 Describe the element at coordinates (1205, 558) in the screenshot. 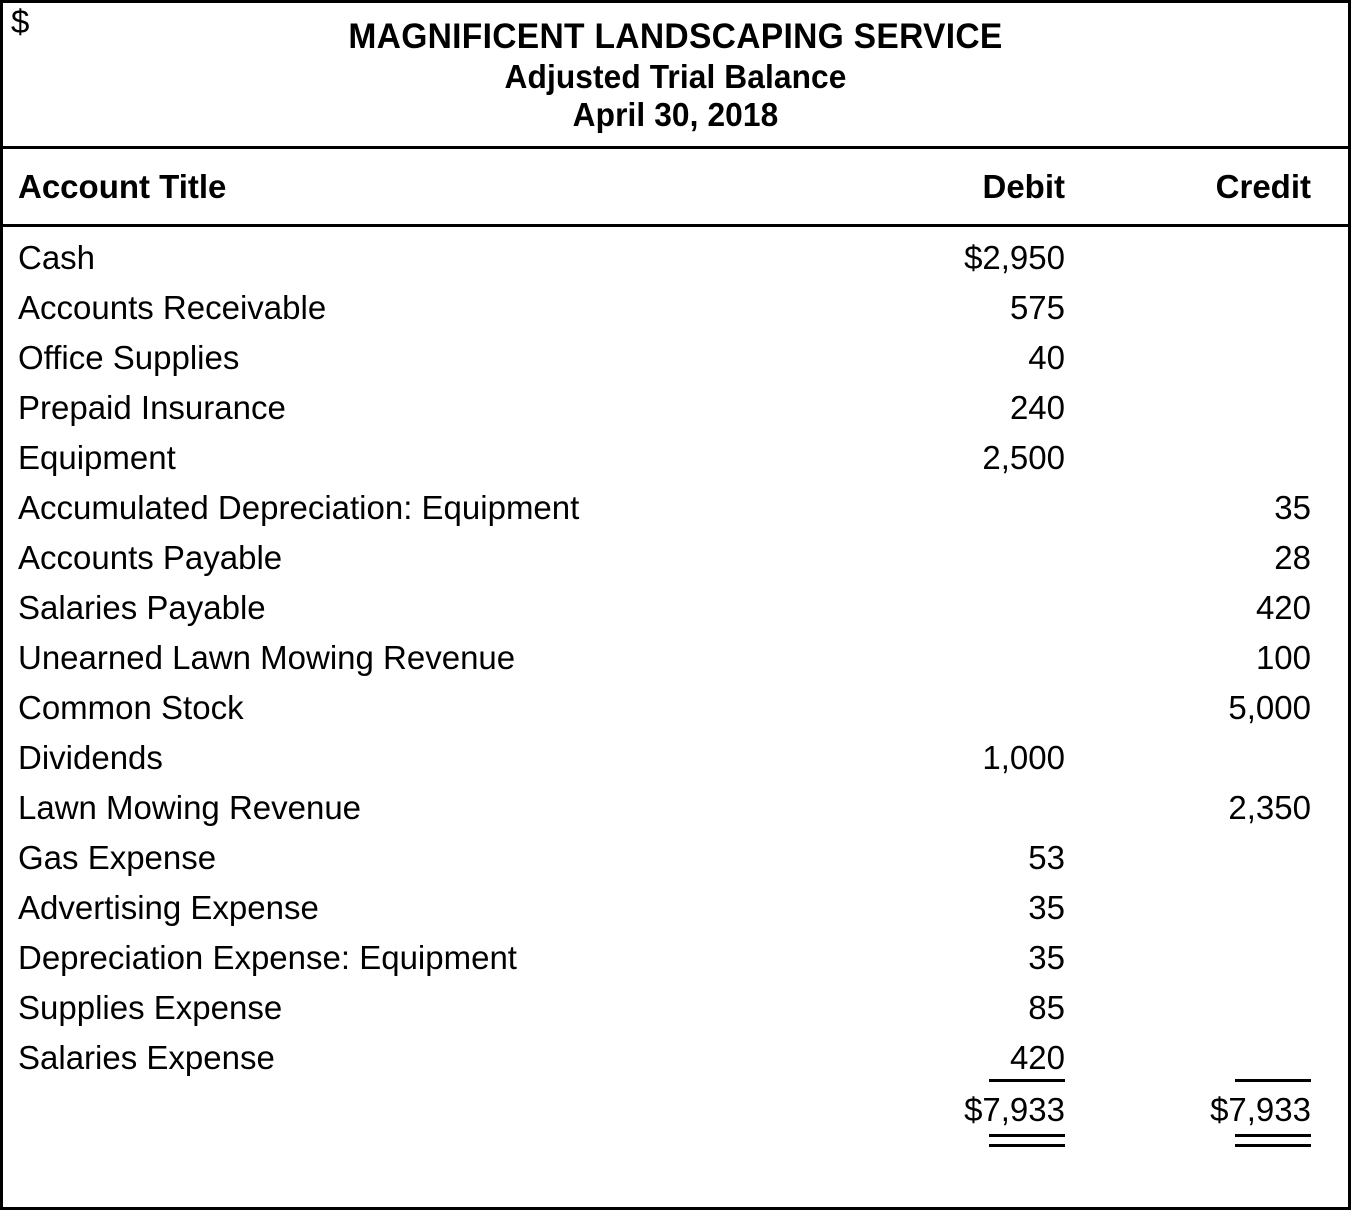

I see `credit-cell: 28` at that location.